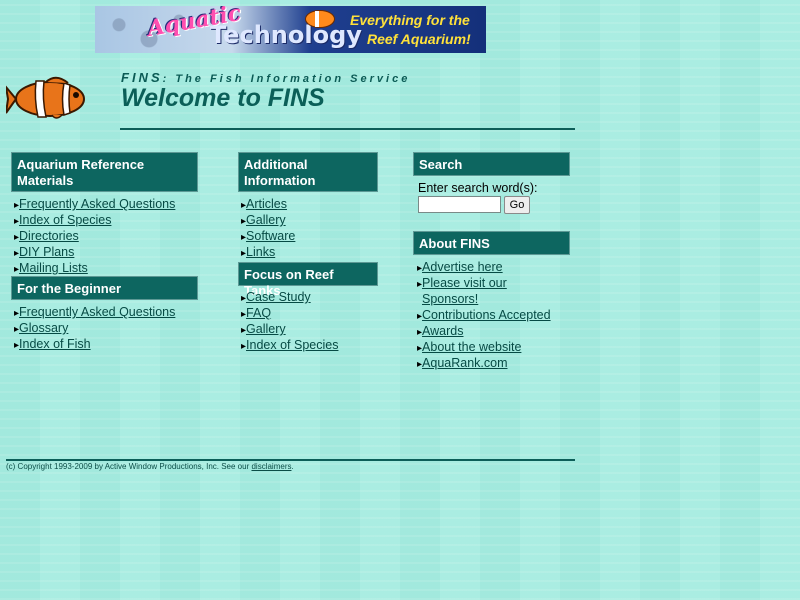 This screenshot has height=600, width=800. I want to click on section-header-about-fins: About FINS, so click(491, 243).